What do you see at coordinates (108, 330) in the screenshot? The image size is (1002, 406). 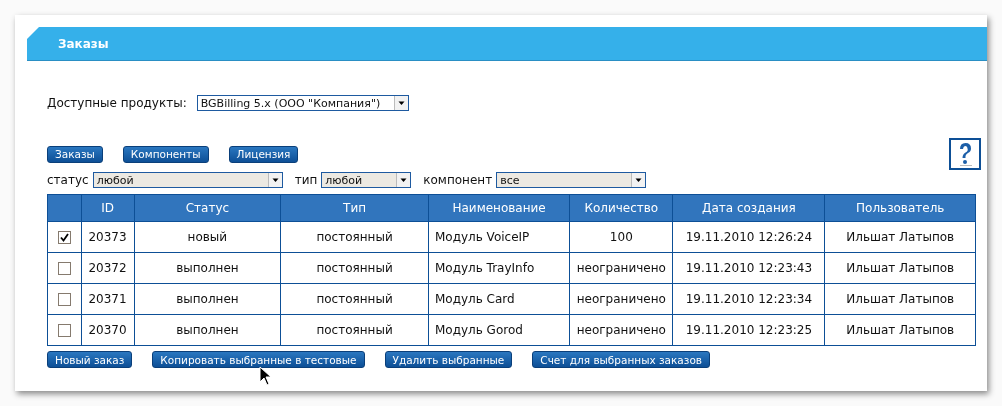 I see `table-cell: 20370` at bounding box center [108, 330].